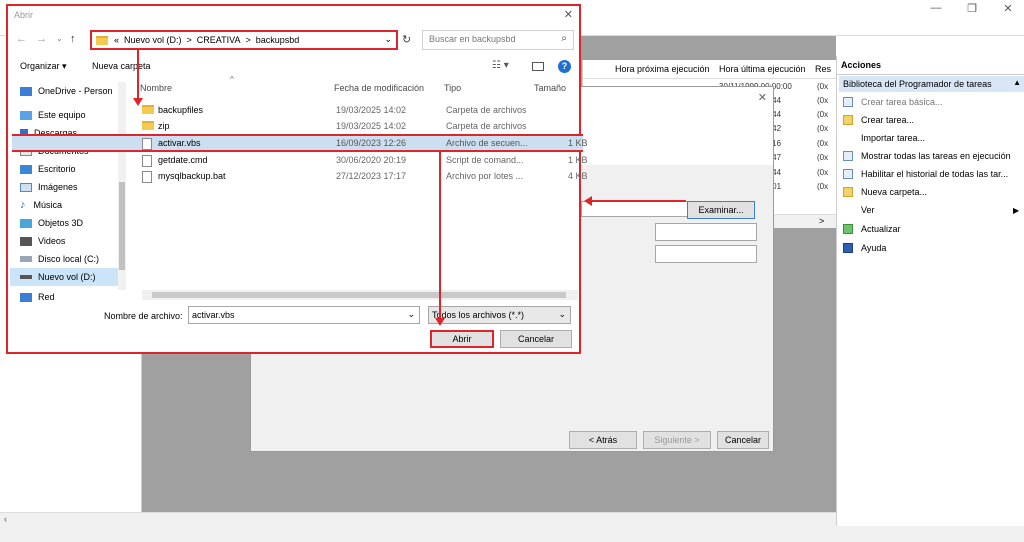  I want to click on file-name: backupfiles, so click(181, 110).